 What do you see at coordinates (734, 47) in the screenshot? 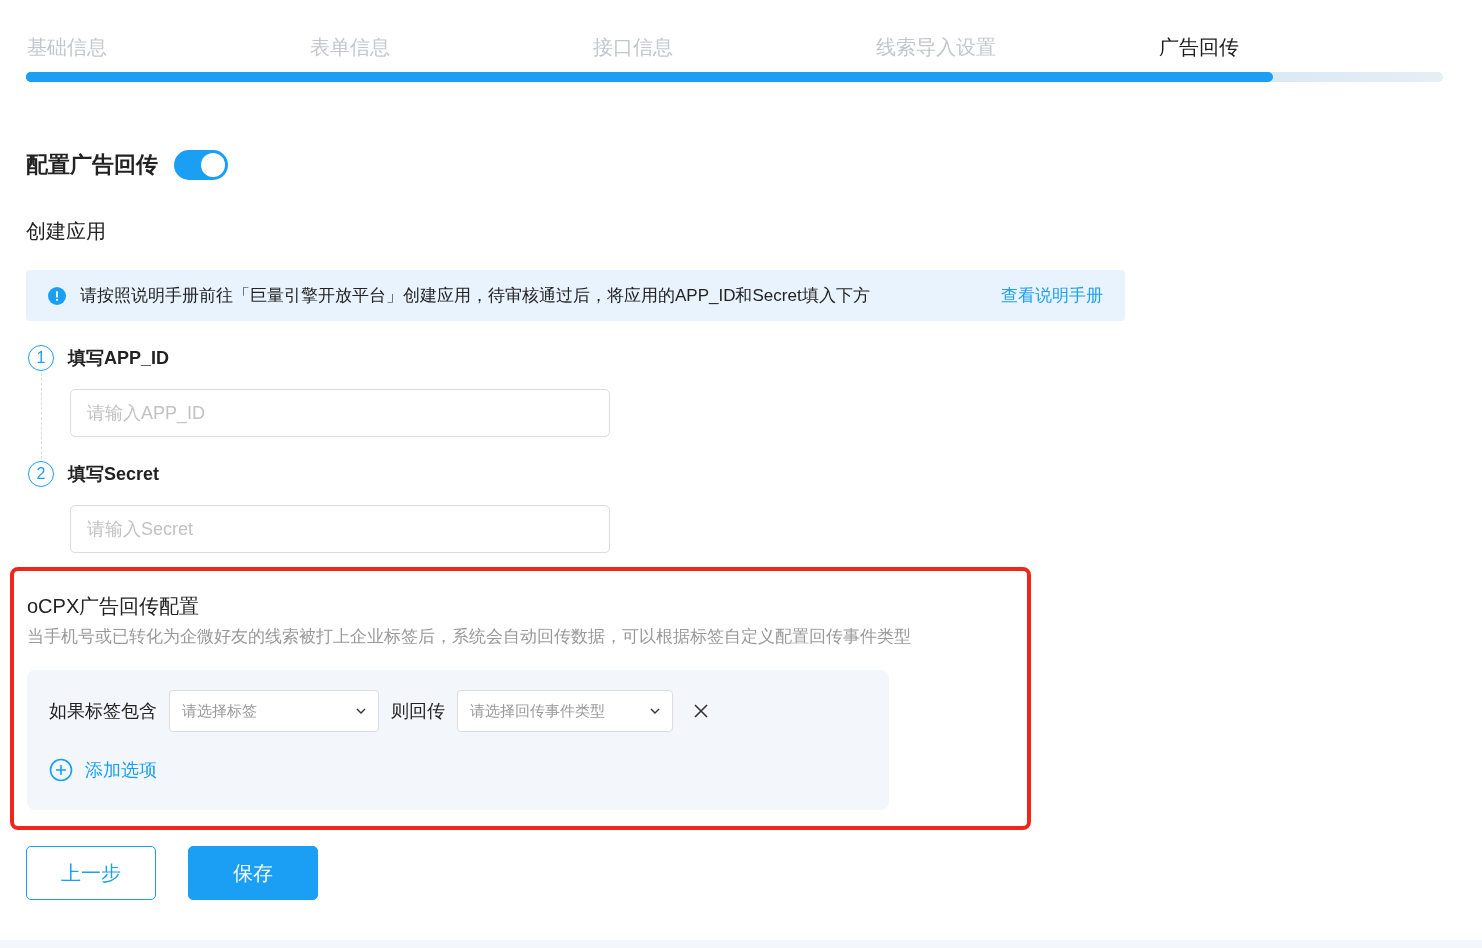
I see `step-tab: 接口信息` at bounding box center [734, 47].